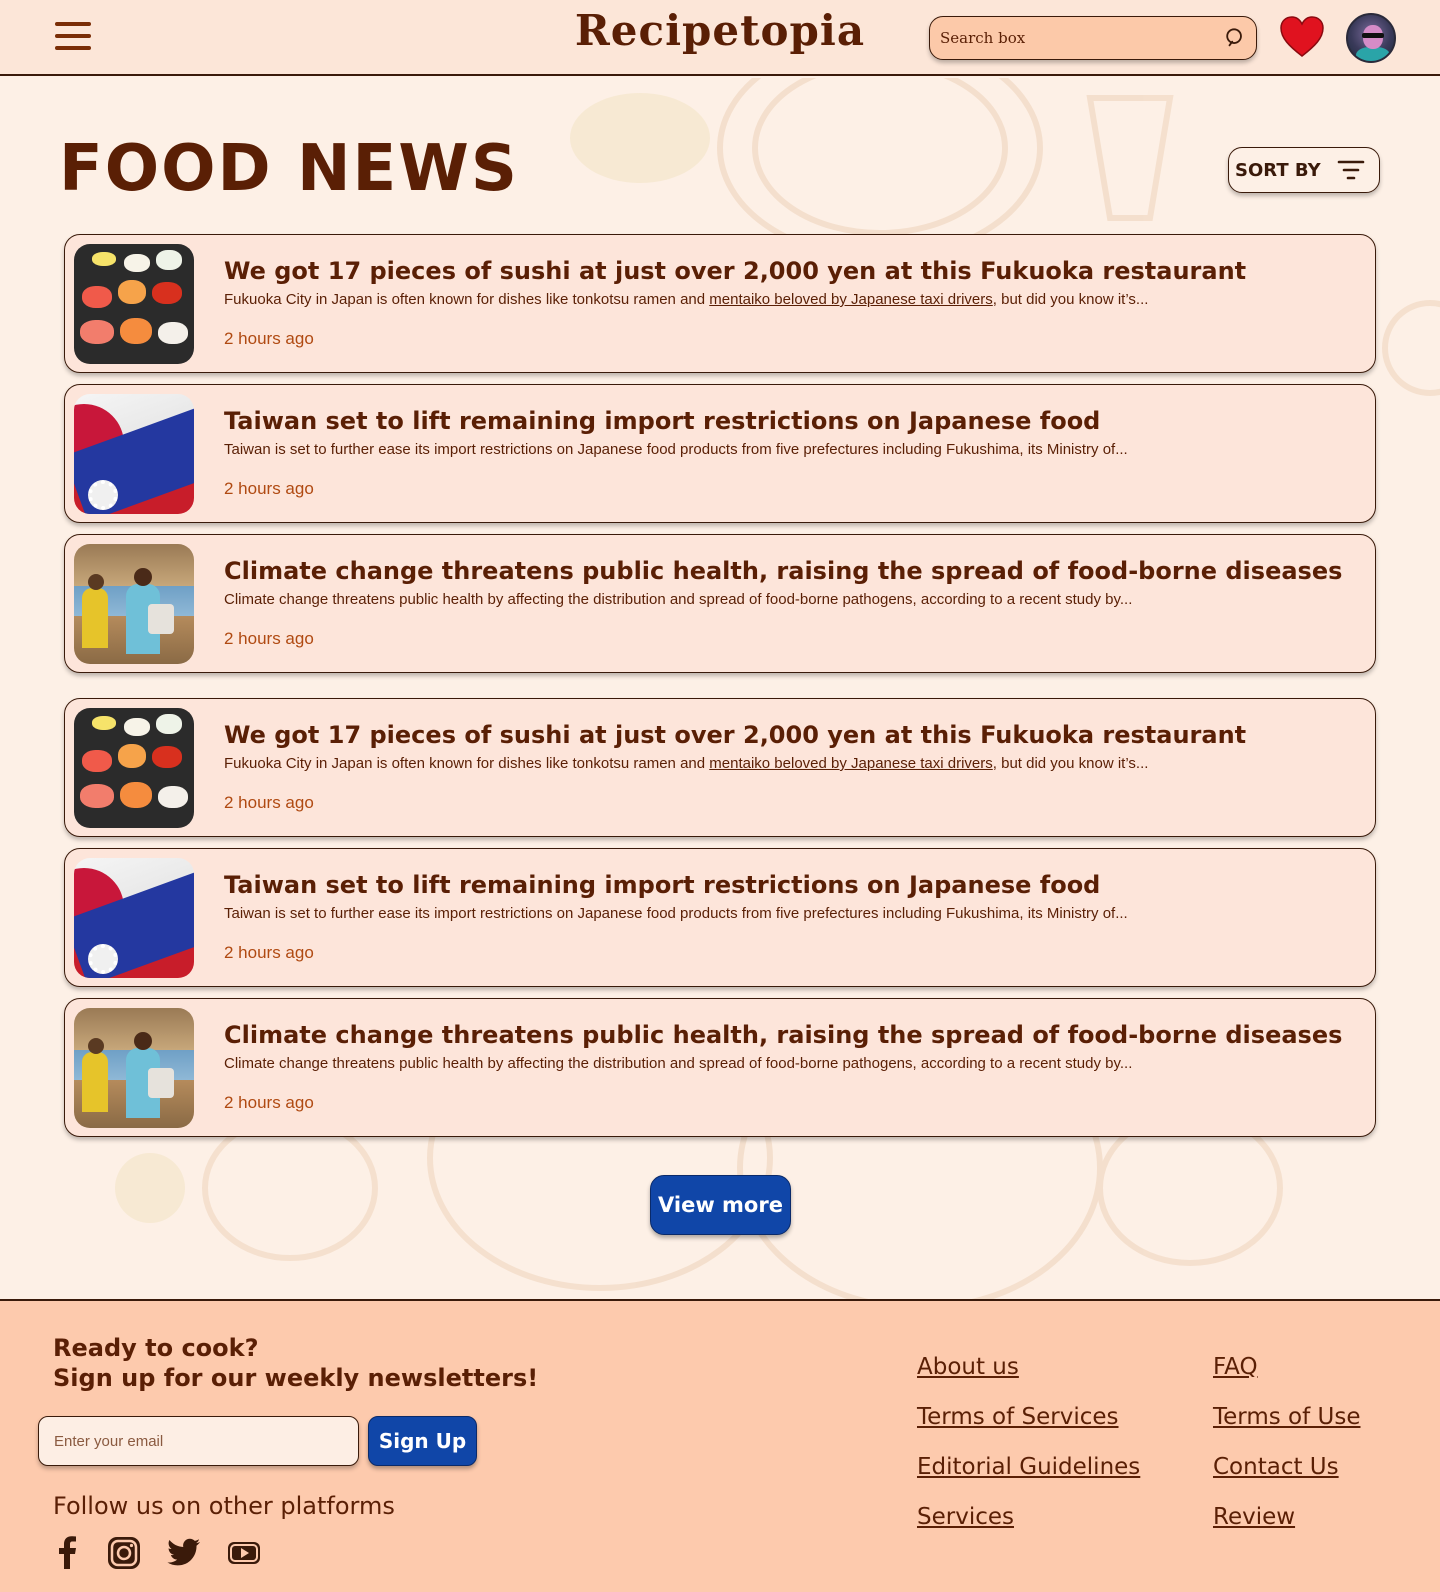  What do you see at coordinates (1235, 38) in the screenshot?
I see `search-icon` at bounding box center [1235, 38].